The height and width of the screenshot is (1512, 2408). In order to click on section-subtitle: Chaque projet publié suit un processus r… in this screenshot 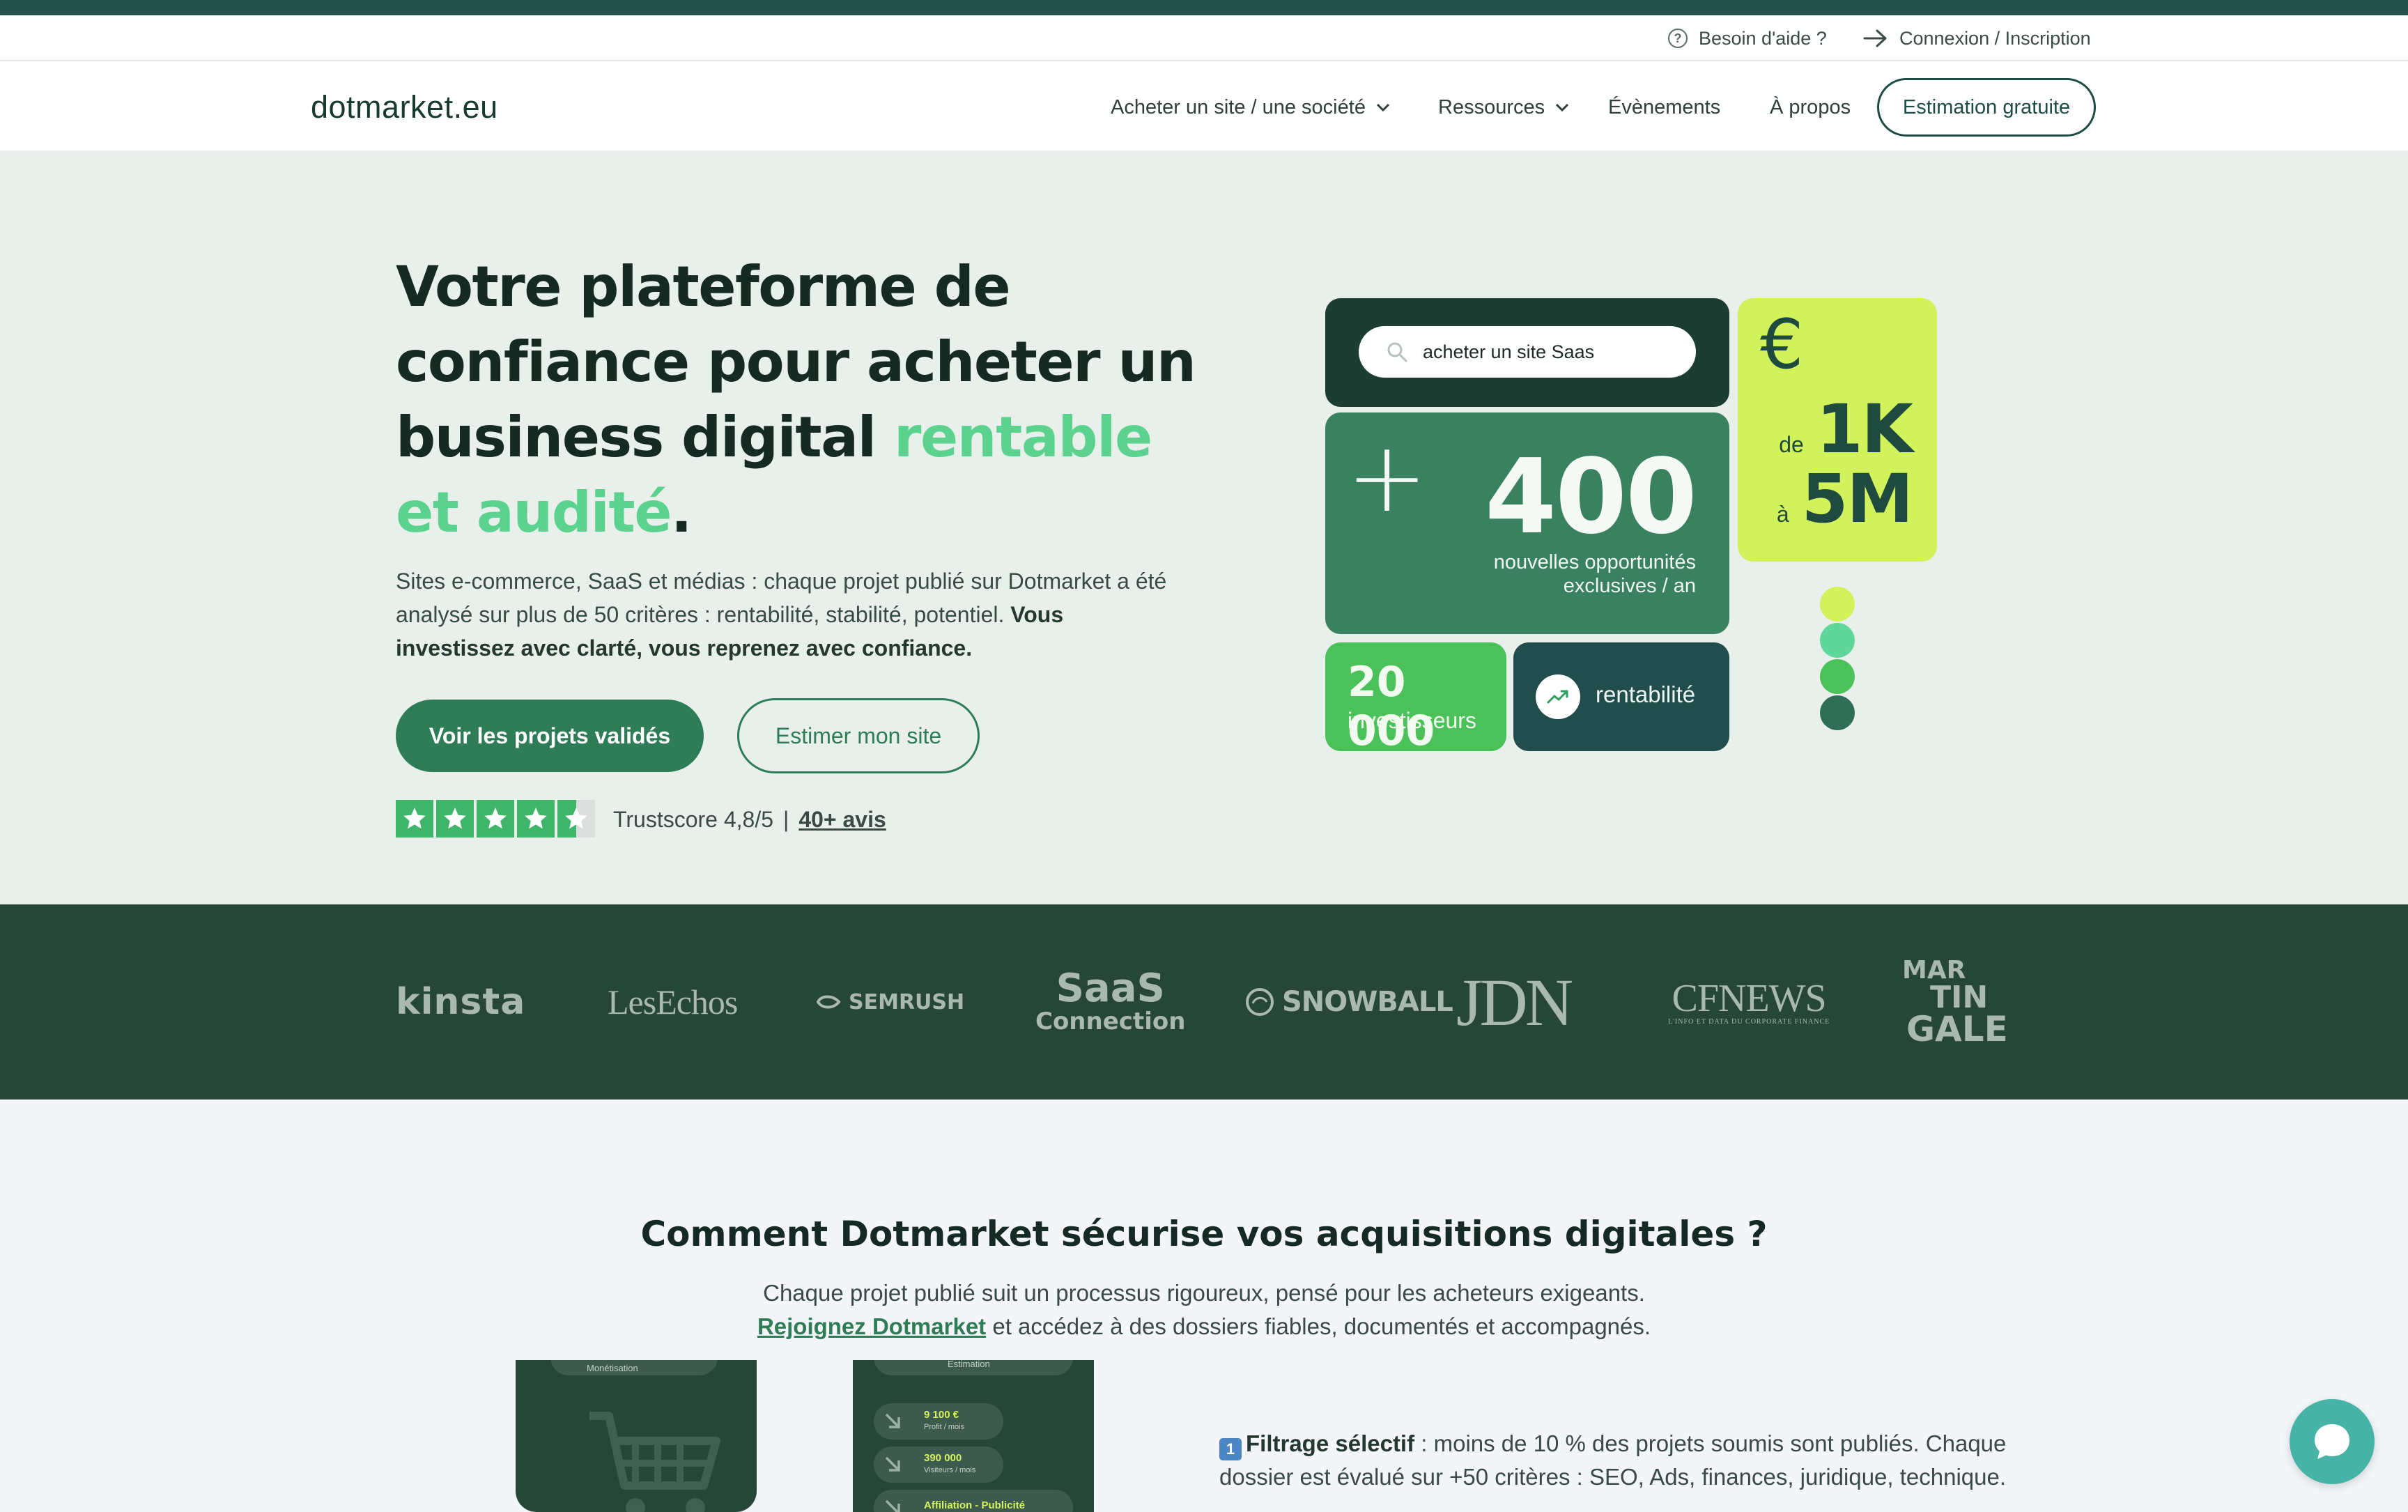, I will do `click(1204, 1309)`.